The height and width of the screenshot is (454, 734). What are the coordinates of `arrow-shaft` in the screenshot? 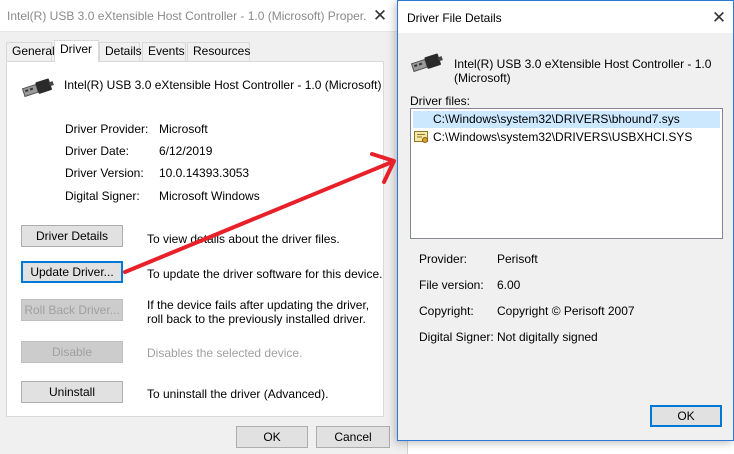 It's located at (258, 217).